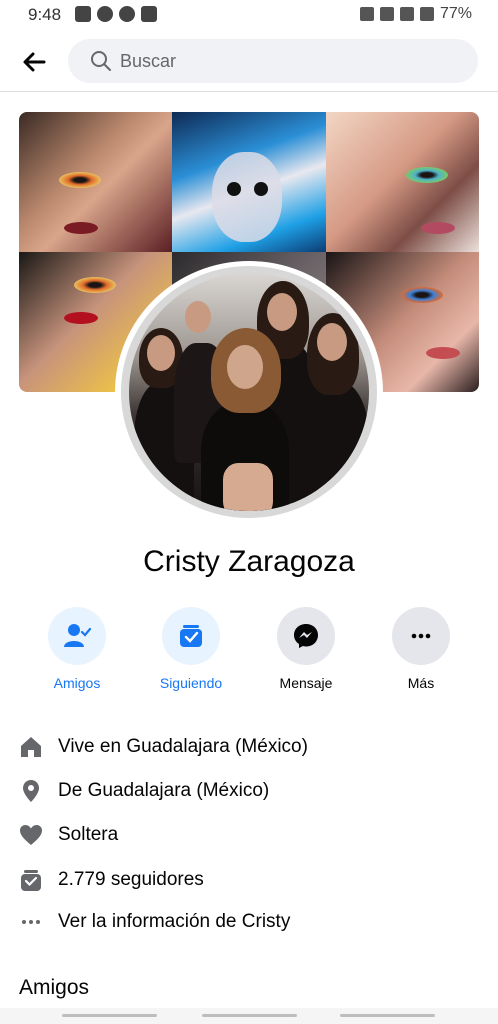 This screenshot has height=1024, width=498. I want to click on from-place-link: Guadalajara (México), so click(179, 790).